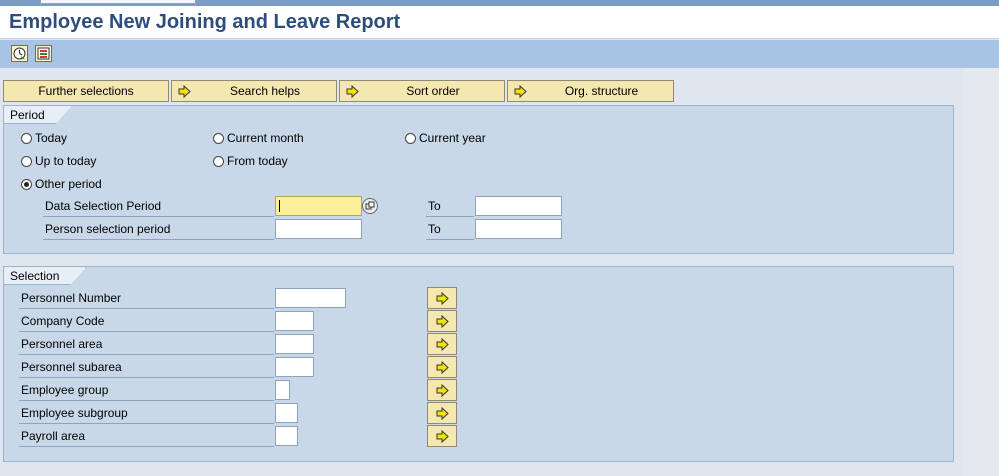  I want to click on period-group-title: Period, so click(38, 115).